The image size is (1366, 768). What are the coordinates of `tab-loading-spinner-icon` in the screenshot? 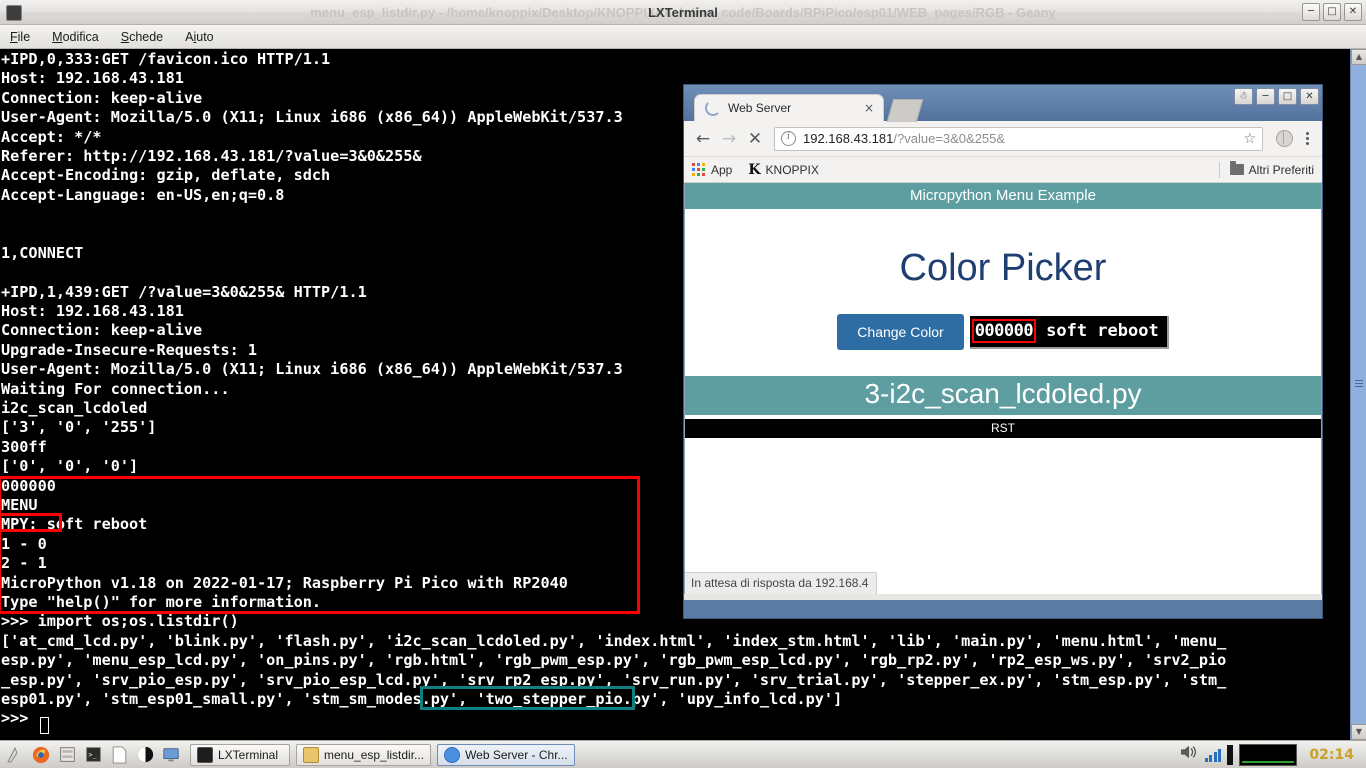 It's located at (713, 108).